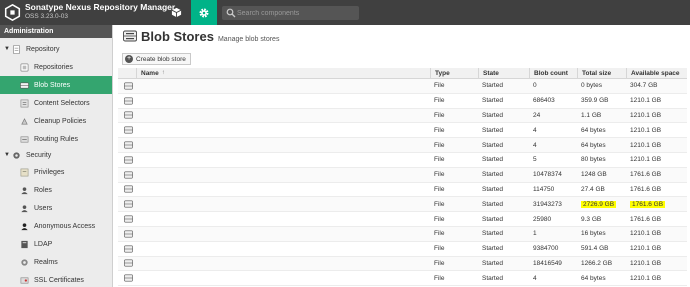  What do you see at coordinates (52, 85) in the screenshot?
I see `sidebar-item-label: Blob Stores` at bounding box center [52, 85].